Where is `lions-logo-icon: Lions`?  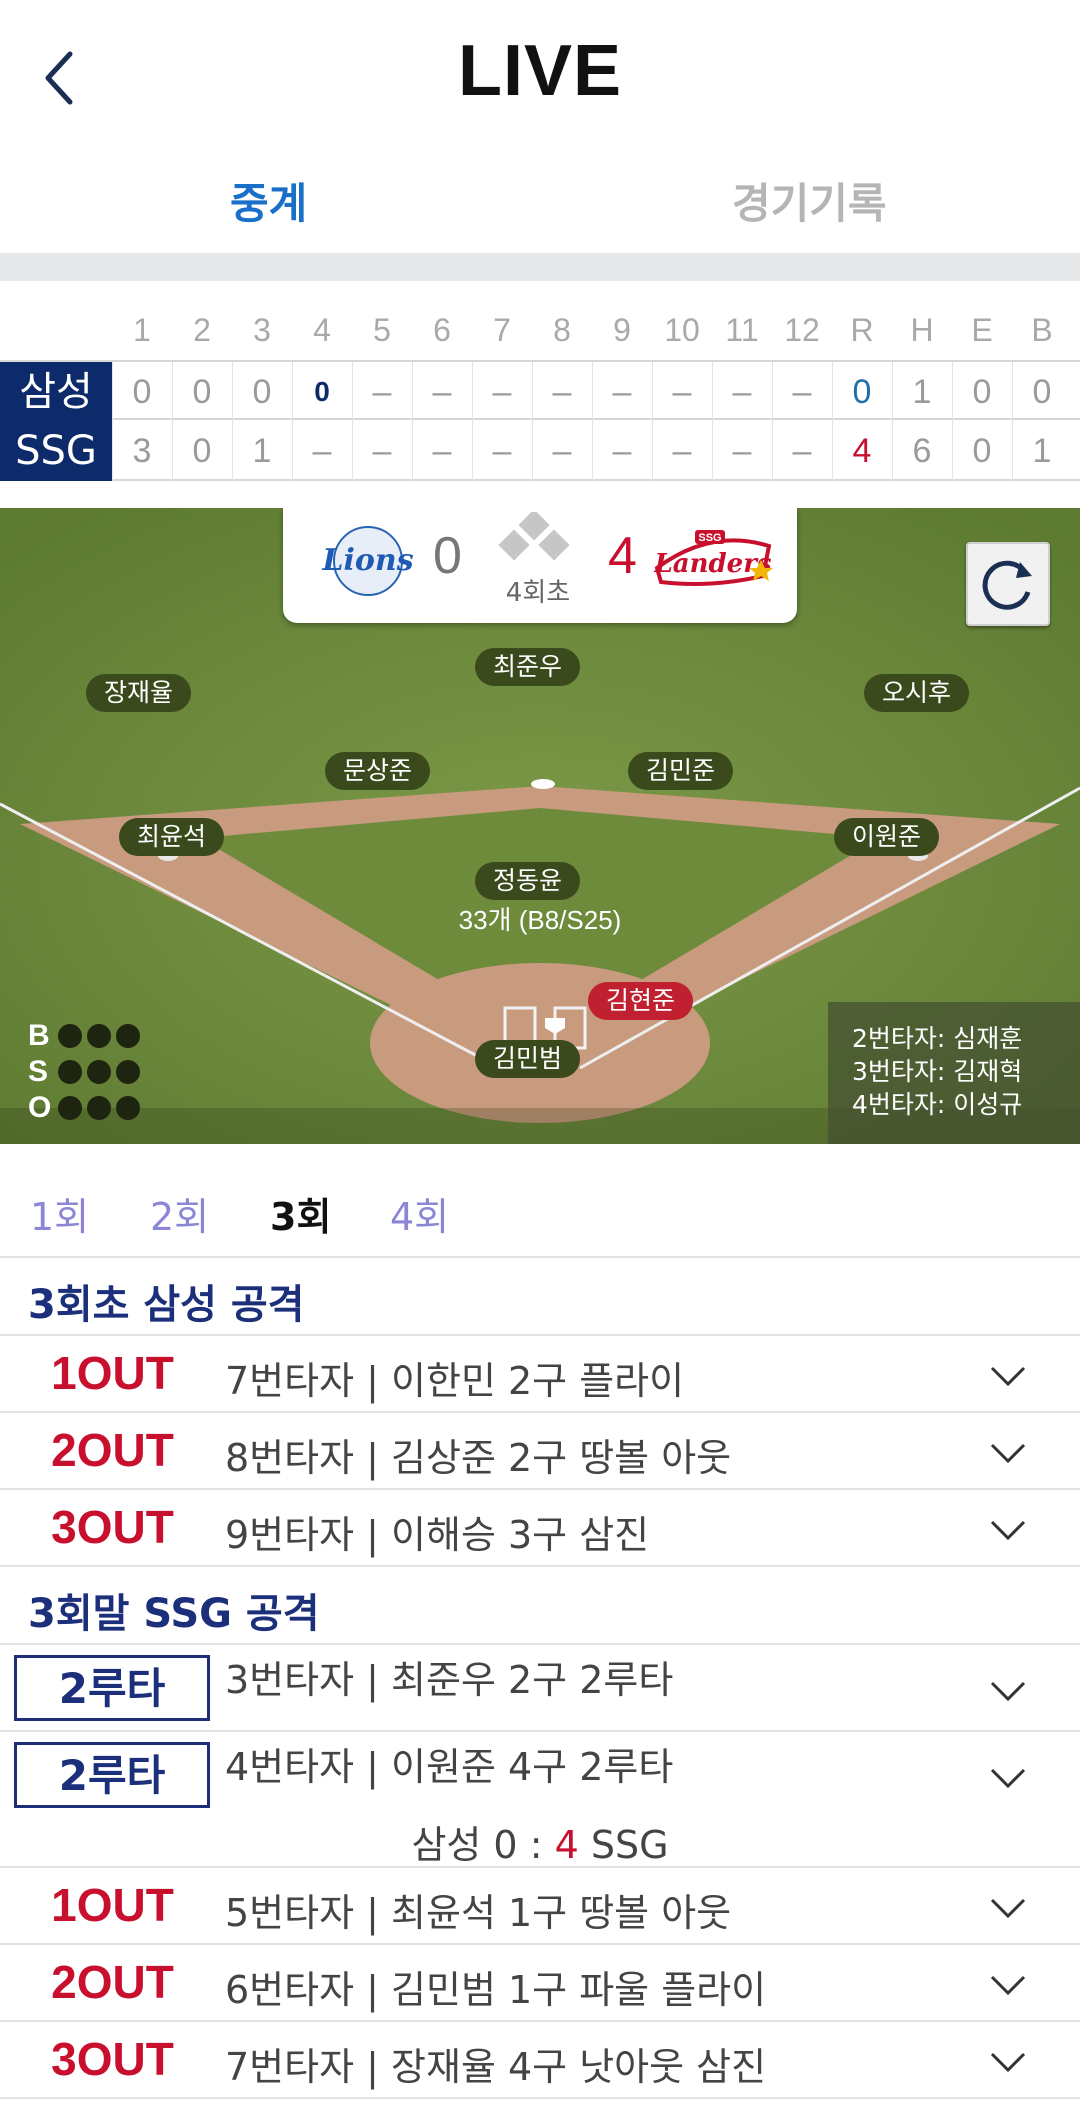 lions-logo-icon: Lions is located at coordinates (367, 561).